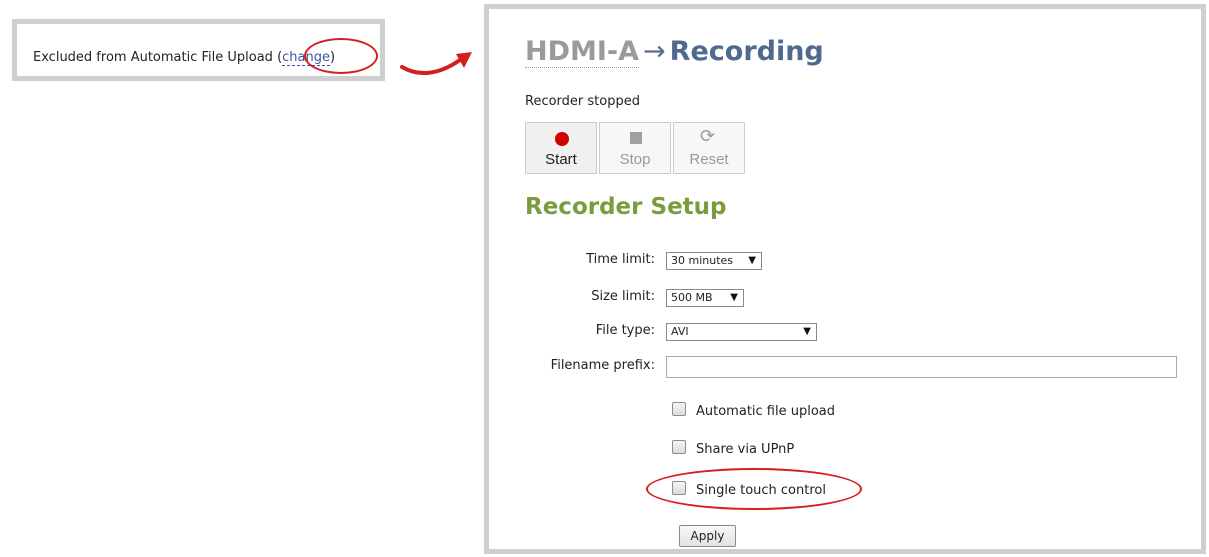 This screenshot has width=1209, height=557. I want to click on share-upnp-checkbox, so click(679, 447).